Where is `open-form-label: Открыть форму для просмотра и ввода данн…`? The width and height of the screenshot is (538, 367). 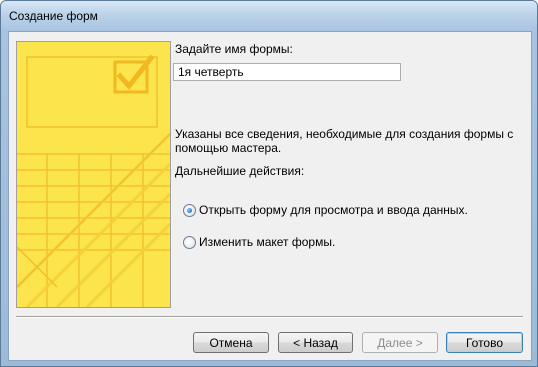
open-form-label: Открыть форму для просмотра и ввода данн… is located at coordinates (333, 210).